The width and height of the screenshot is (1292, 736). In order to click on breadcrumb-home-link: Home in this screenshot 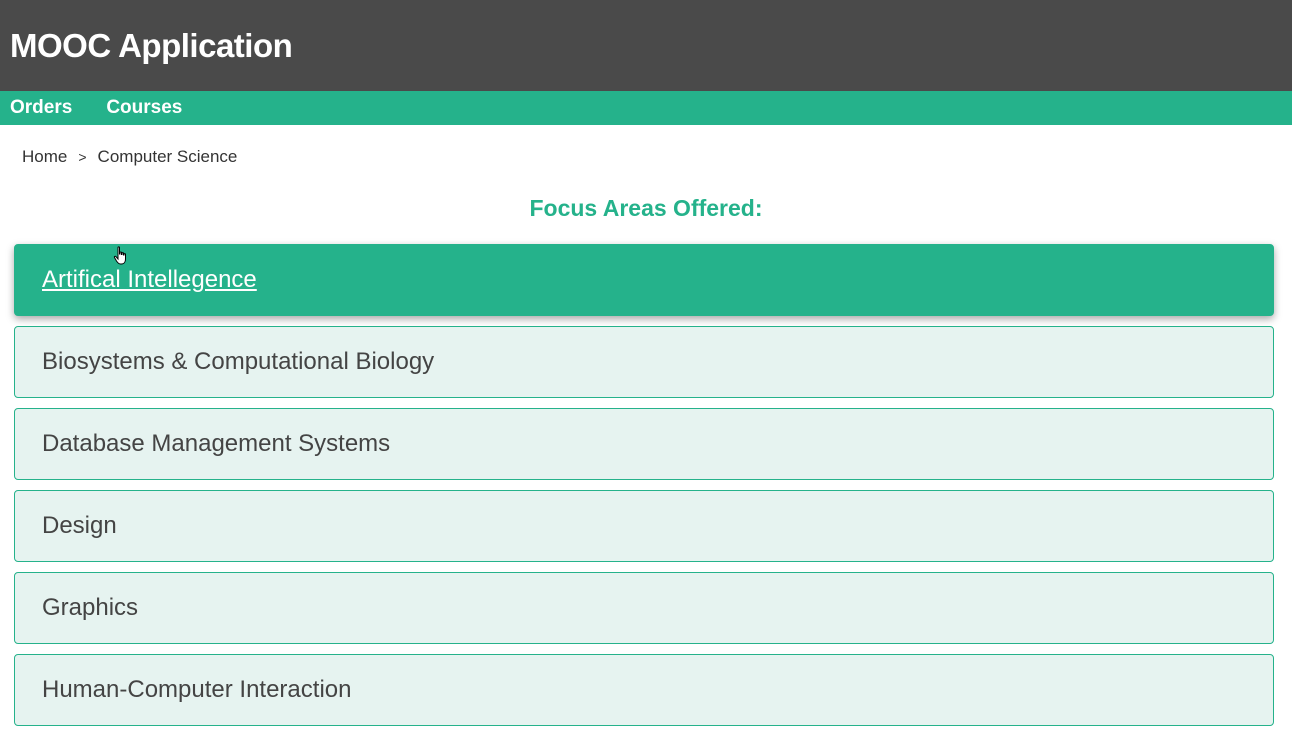, I will do `click(44, 157)`.